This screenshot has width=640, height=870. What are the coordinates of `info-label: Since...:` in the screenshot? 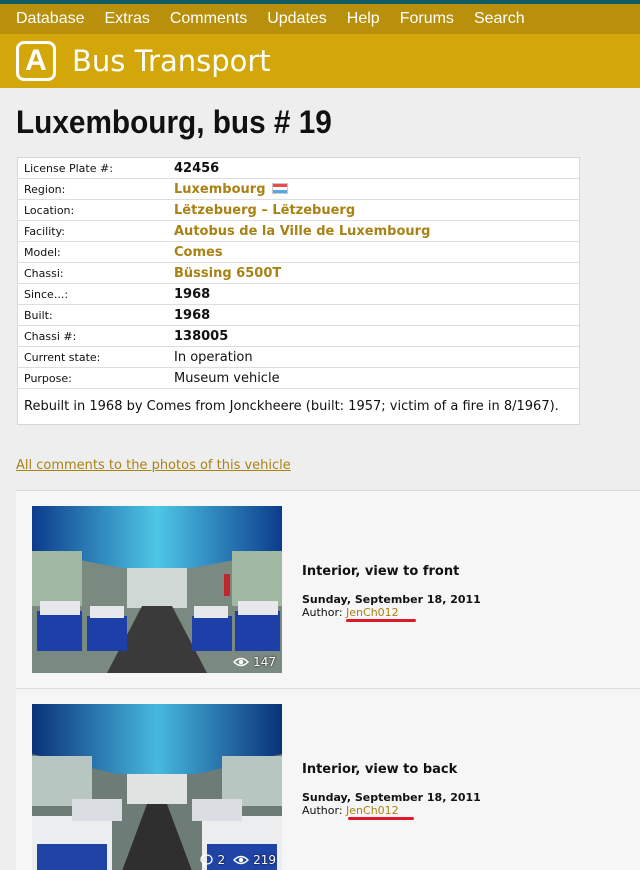 It's located at (46, 294).